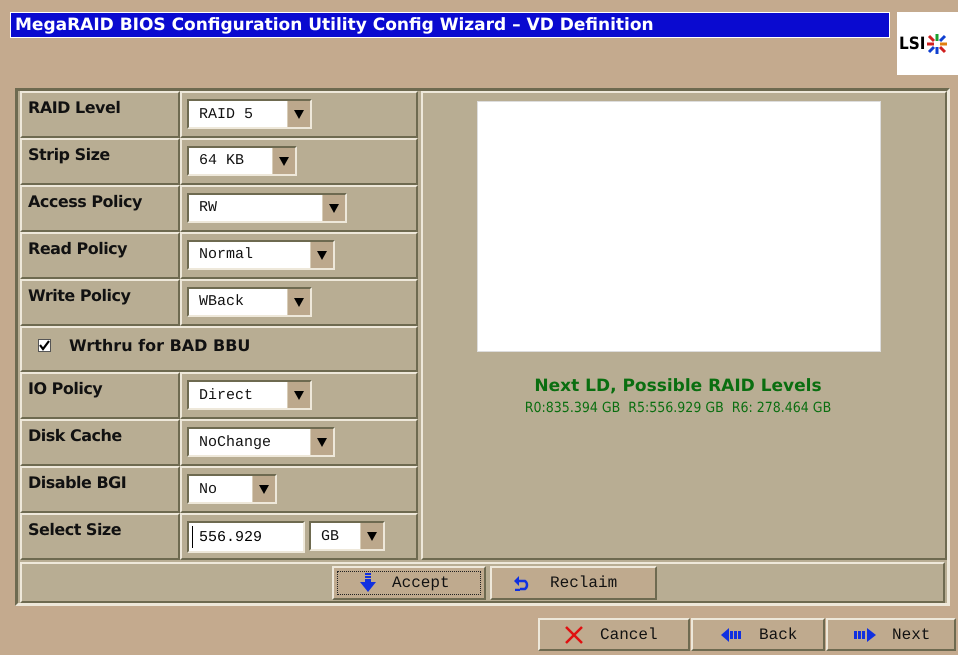 Image resolution: width=958 pixels, height=655 pixels. I want to click on left-arrow-icon, so click(732, 635).